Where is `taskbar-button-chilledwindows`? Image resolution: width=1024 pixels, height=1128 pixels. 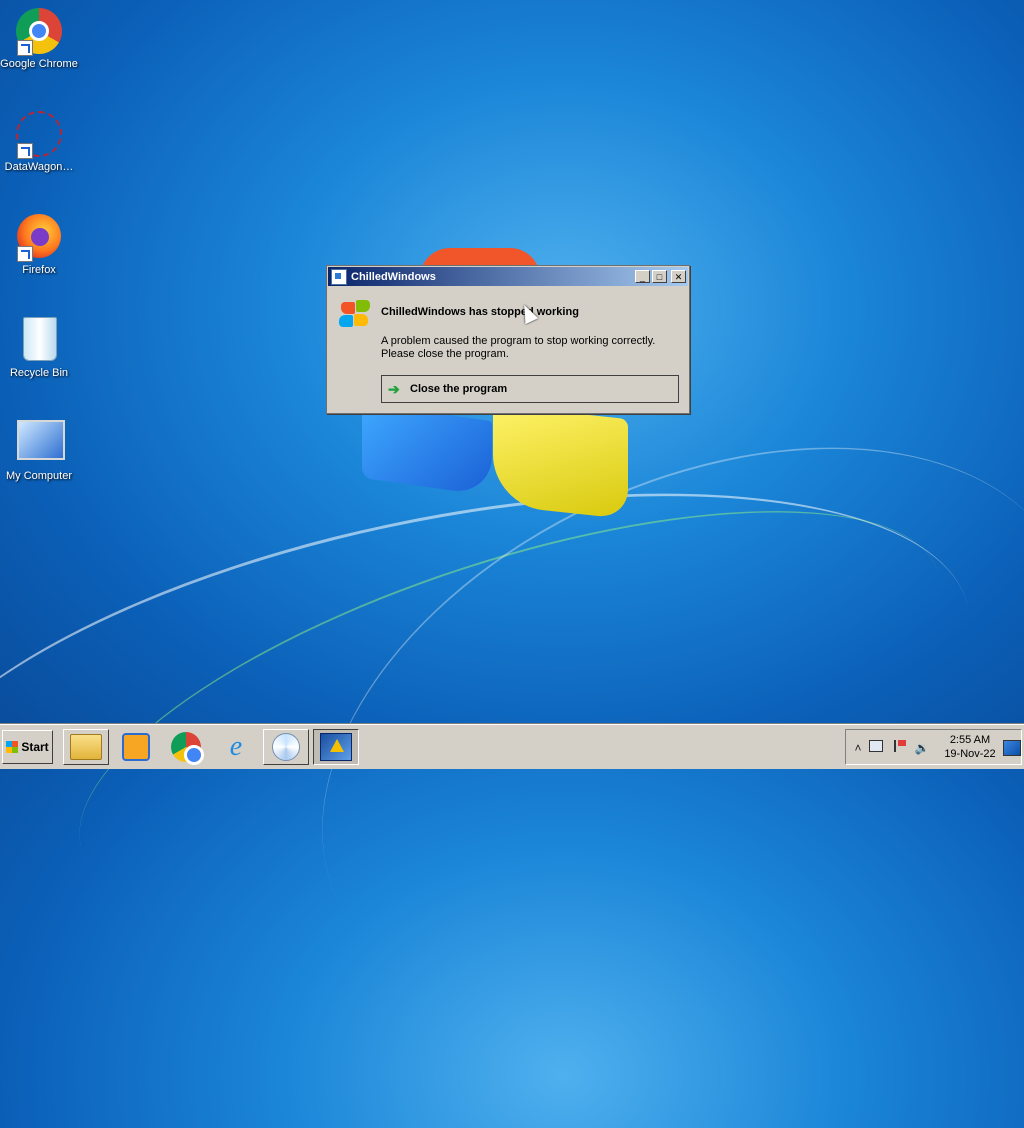
taskbar-button-chilledwindows is located at coordinates (336, 747).